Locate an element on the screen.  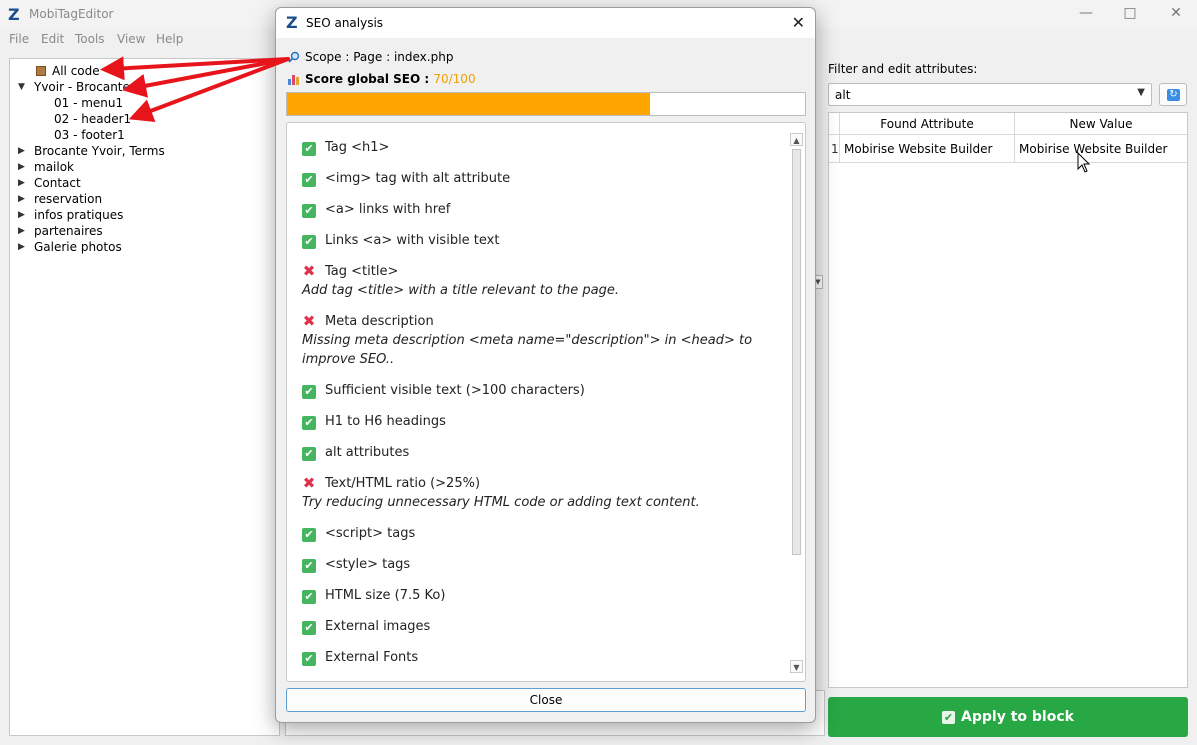
tree-item-label: infos pratiques is located at coordinates (79, 215).